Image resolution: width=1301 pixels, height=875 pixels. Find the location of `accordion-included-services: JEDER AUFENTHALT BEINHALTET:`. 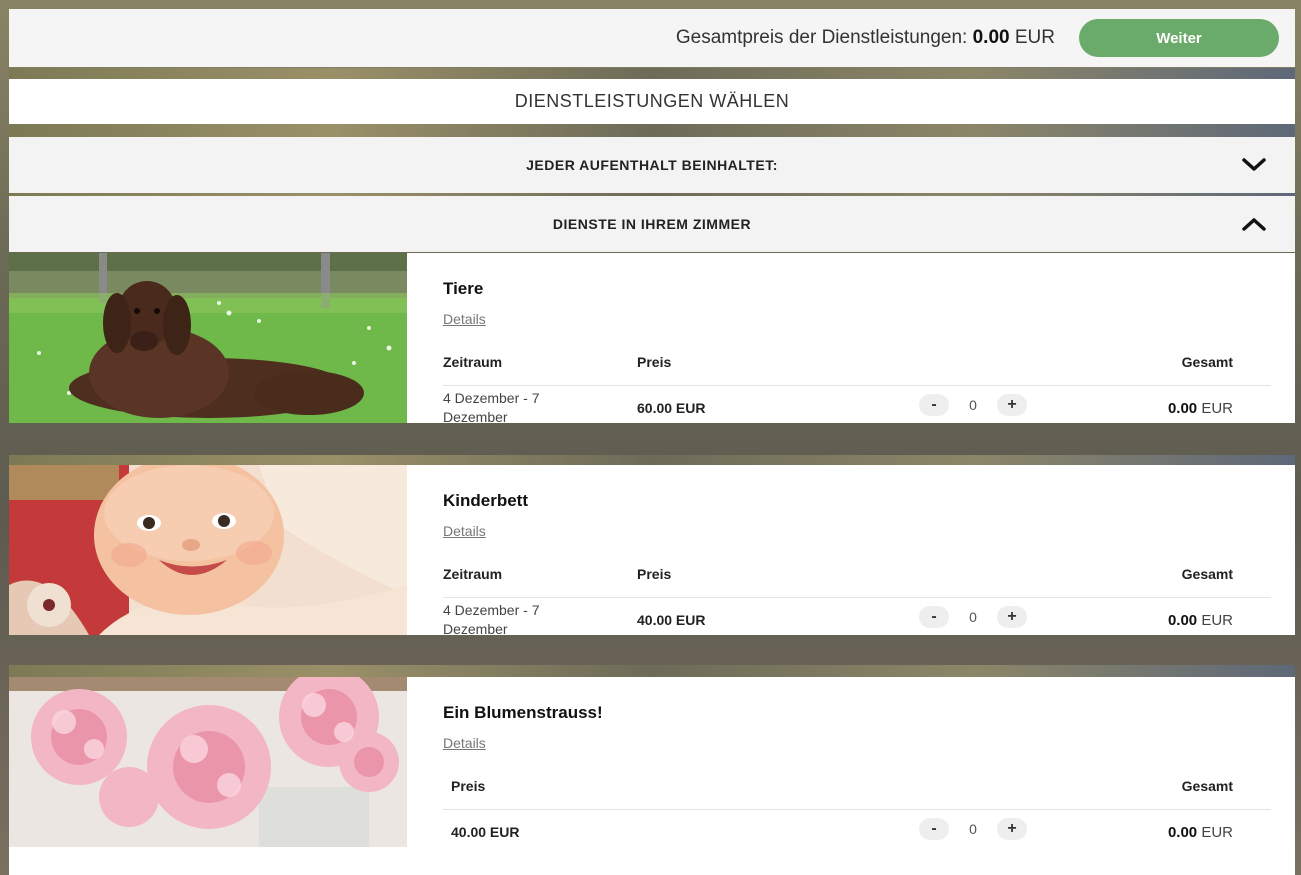

accordion-included-services: JEDER AUFENTHALT BEINHALTET: is located at coordinates (652, 165).